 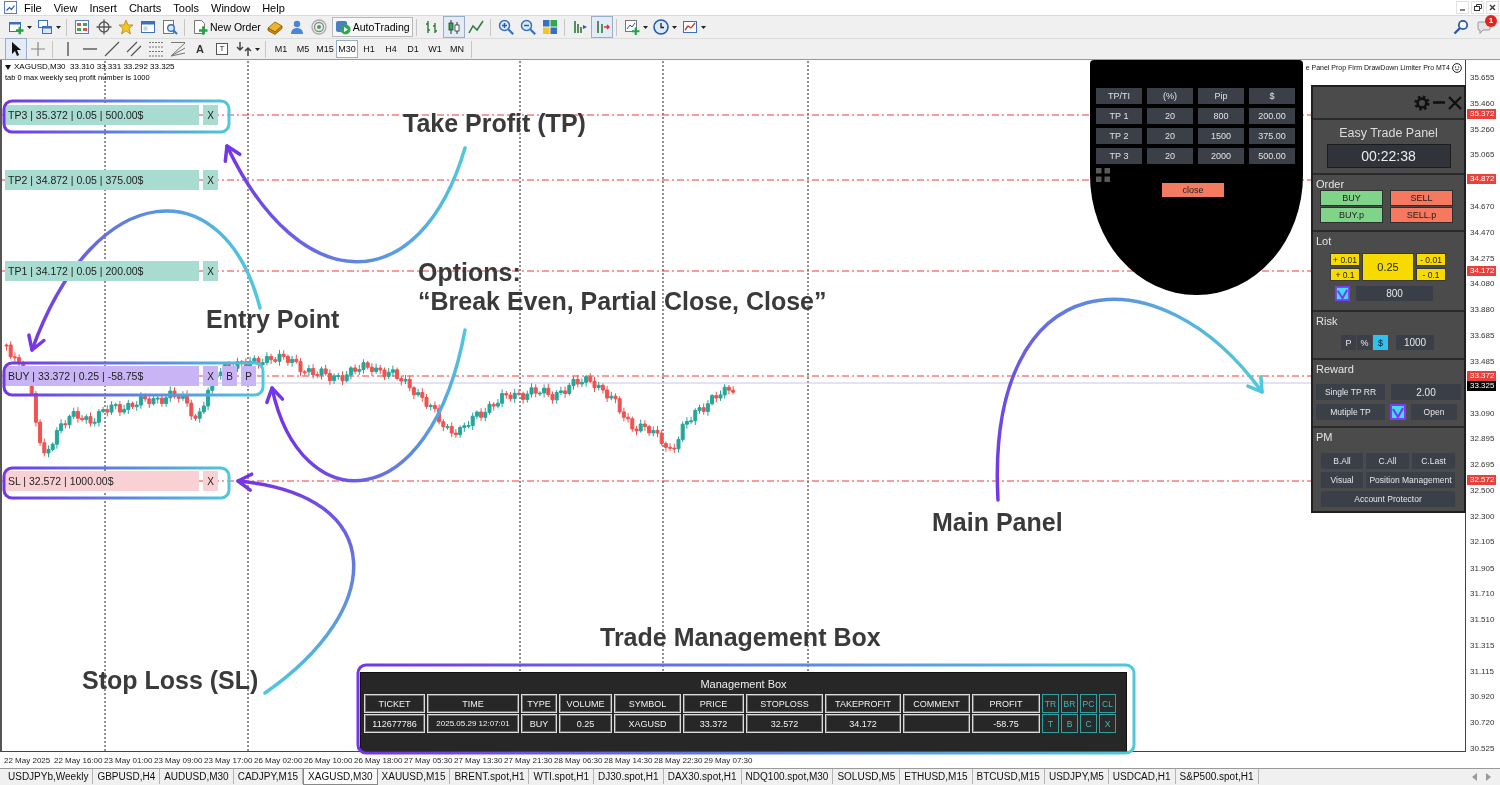 What do you see at coordinates (112, 49) in the screenshot?
I see `trendline-icon` at bounding box center [112, 49].